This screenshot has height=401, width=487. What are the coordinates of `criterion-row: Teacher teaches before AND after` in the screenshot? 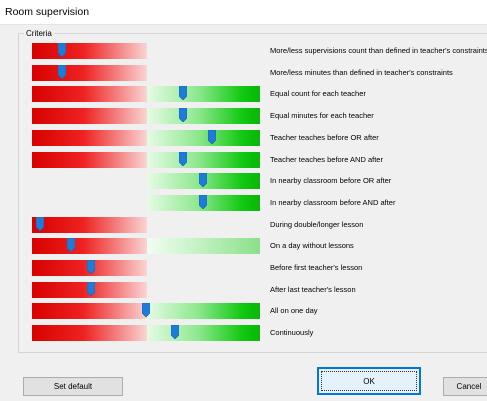 It's located at (259, 159).